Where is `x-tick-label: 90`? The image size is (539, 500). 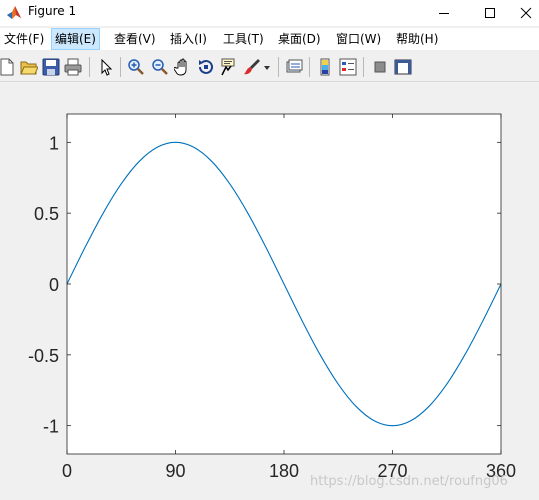
x-tick-label: 90 is located at coordinates (175, 471).